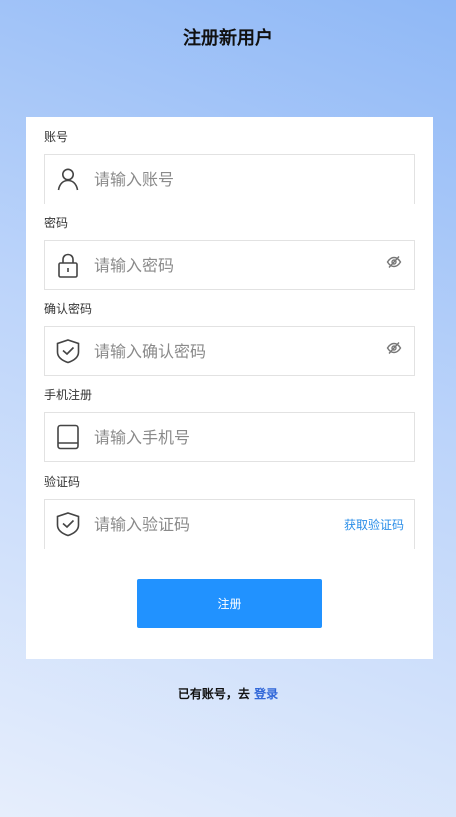  I want to click on account-label: 账号, so click(56, 137).